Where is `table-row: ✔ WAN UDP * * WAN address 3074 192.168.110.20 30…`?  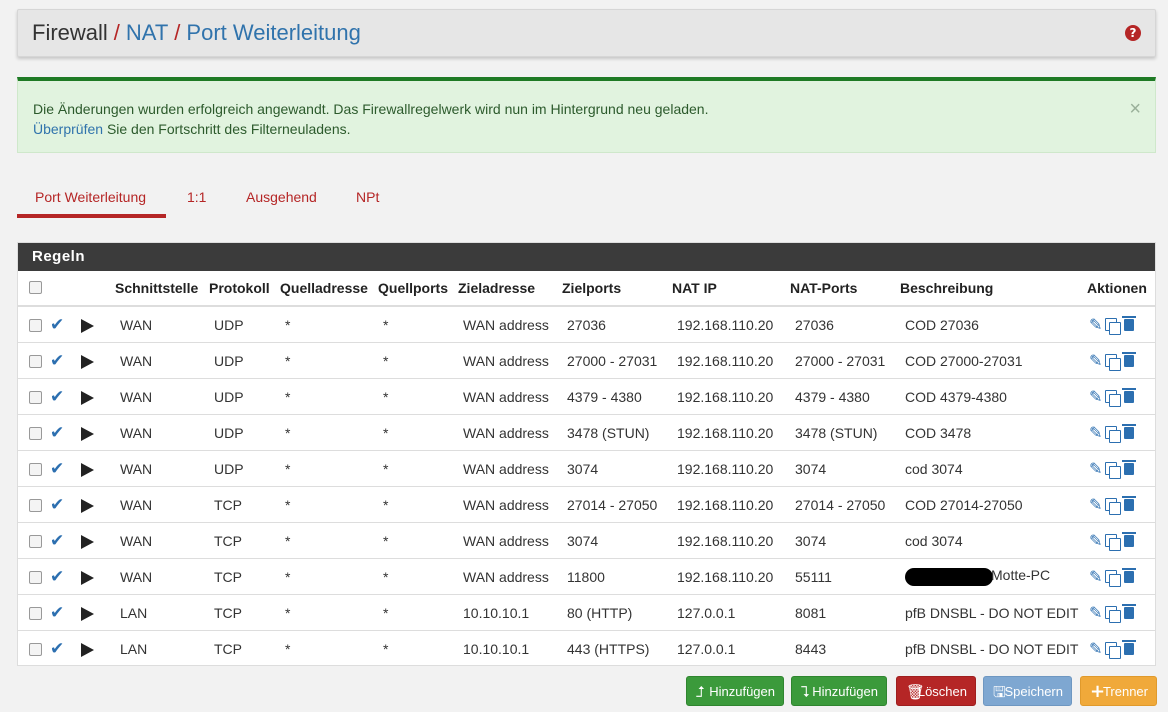 table-row: ✔ WAN UDP * * WAN address 3074 192.168.110.20 30… is located at coordinates (586, 468).